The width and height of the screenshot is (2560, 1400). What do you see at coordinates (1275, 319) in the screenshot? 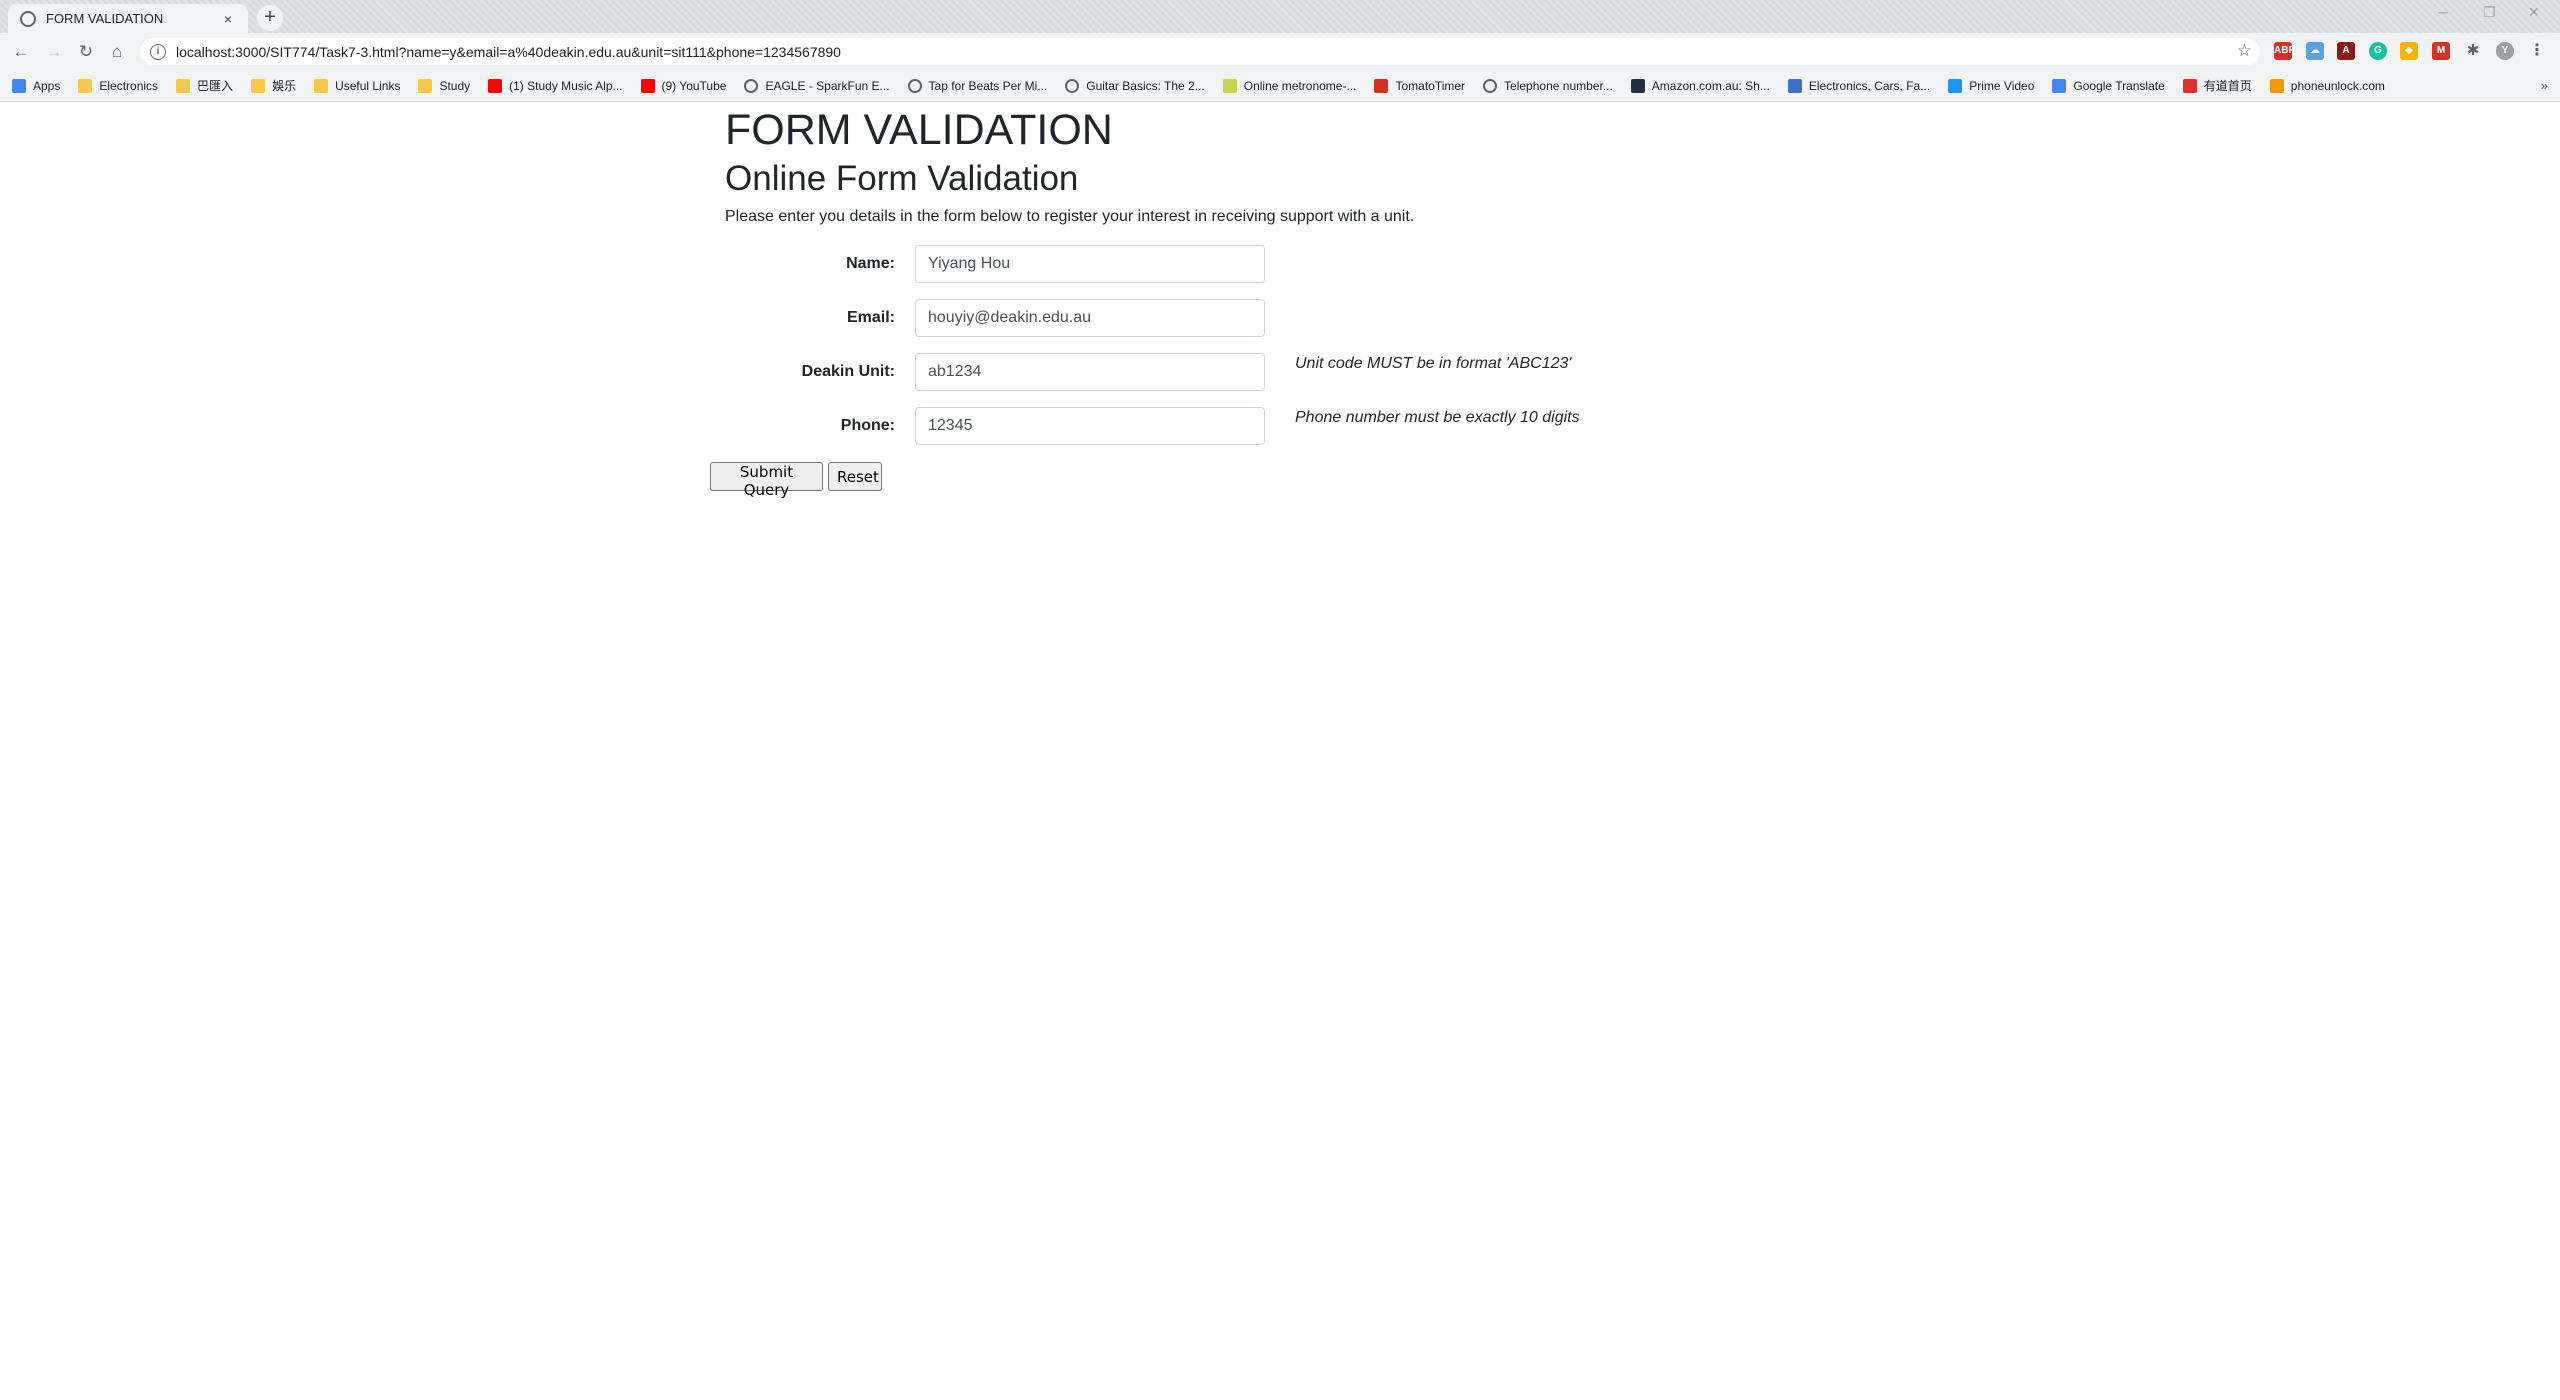
I see `email-row: Email:` at bounding box center [1275, 319].